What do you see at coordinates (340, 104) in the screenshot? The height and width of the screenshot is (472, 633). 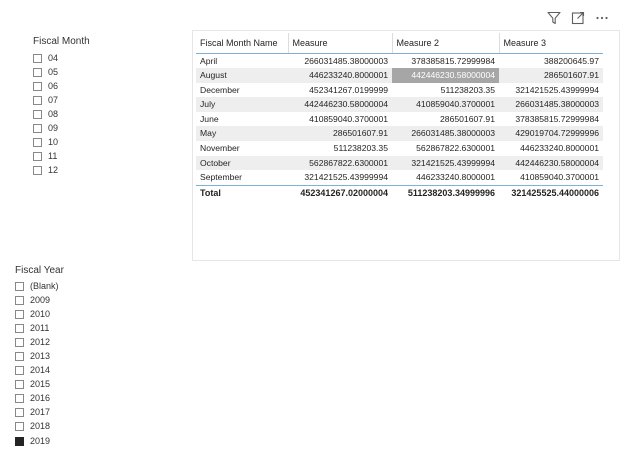 I see `cell-measure: 442446230.58000004` at bounding box center [340, 104].